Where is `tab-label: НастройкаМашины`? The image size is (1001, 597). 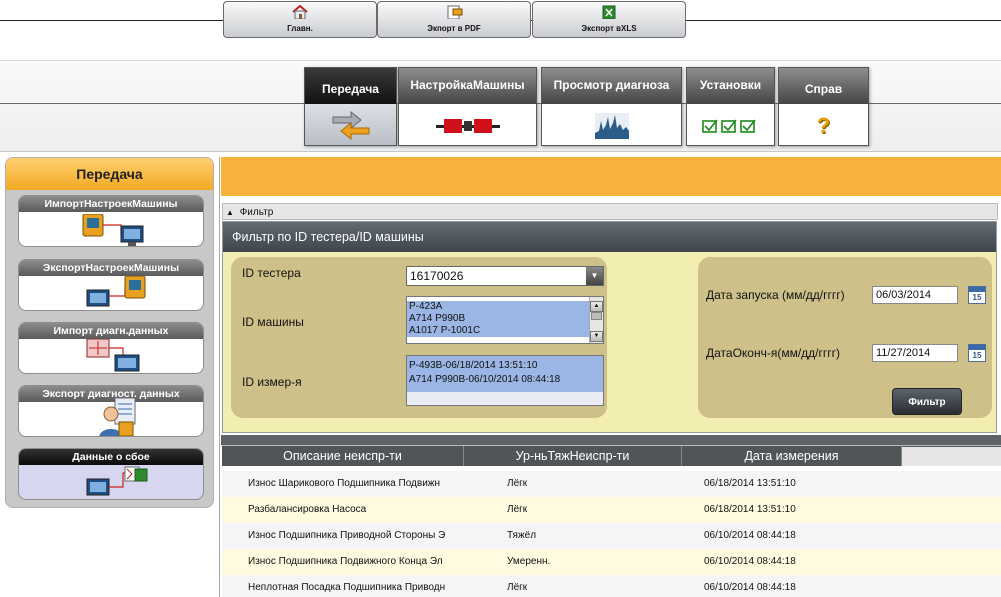 tab-label: НастройкаМашины is located at coordinates (467, 86).